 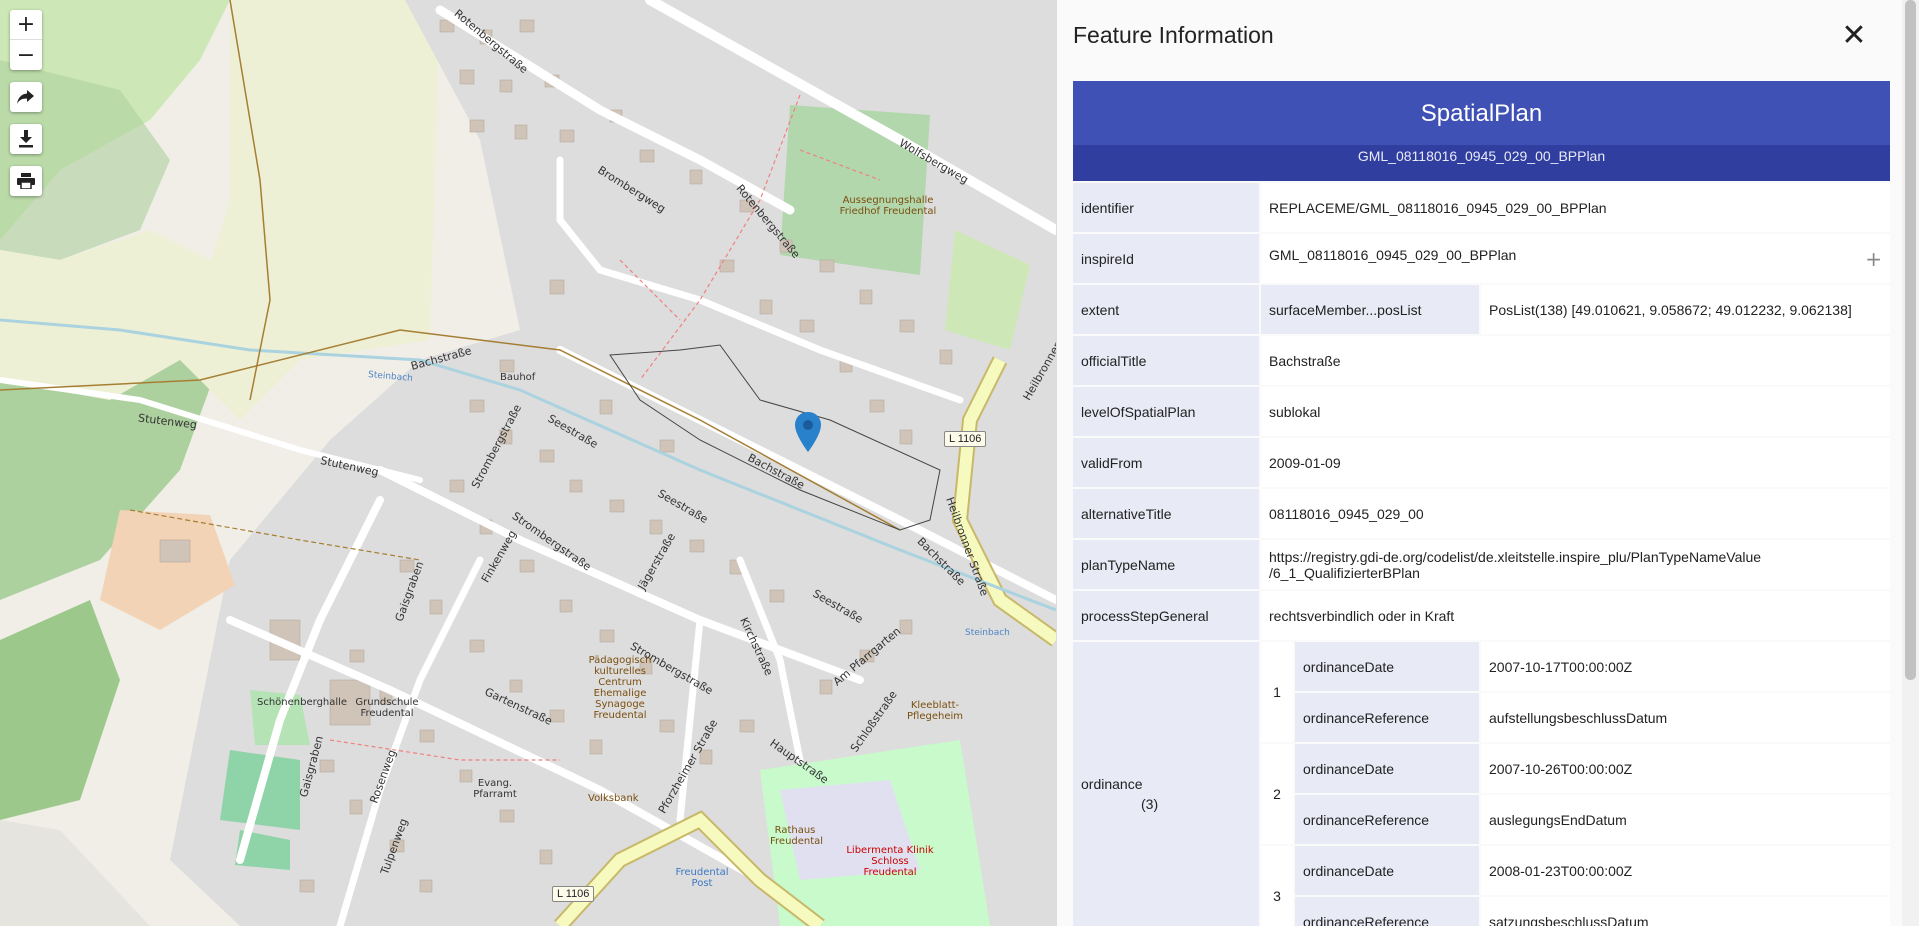 What do you see at coordinates (1370, 309) in the screenshot?
I see `property-subkey: surfaceMember...posList` at bounding box center [1370, 309].